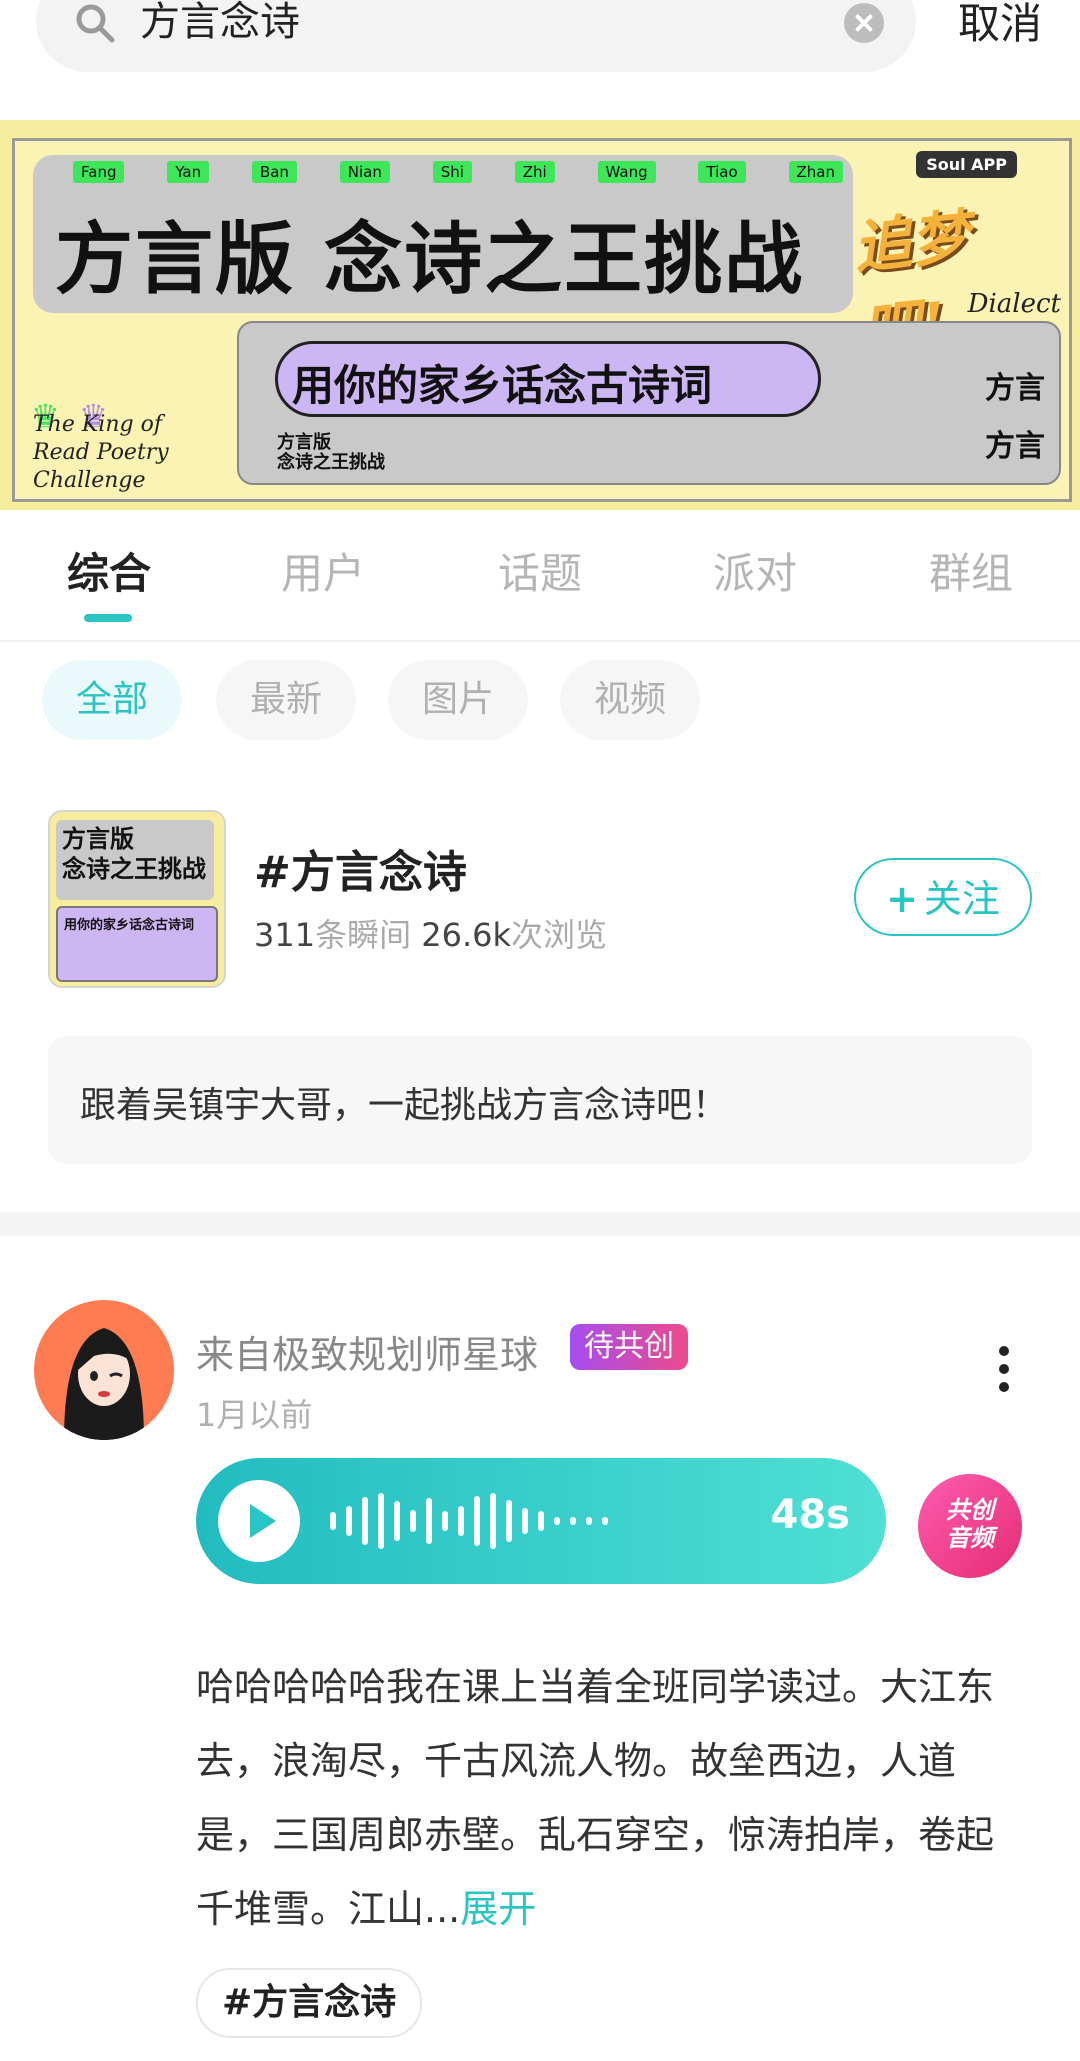  What do you see at coordinates (254, 1415) in the screenshot?
I see `post-time: 1月以前` at bounding box center [254, 1415].